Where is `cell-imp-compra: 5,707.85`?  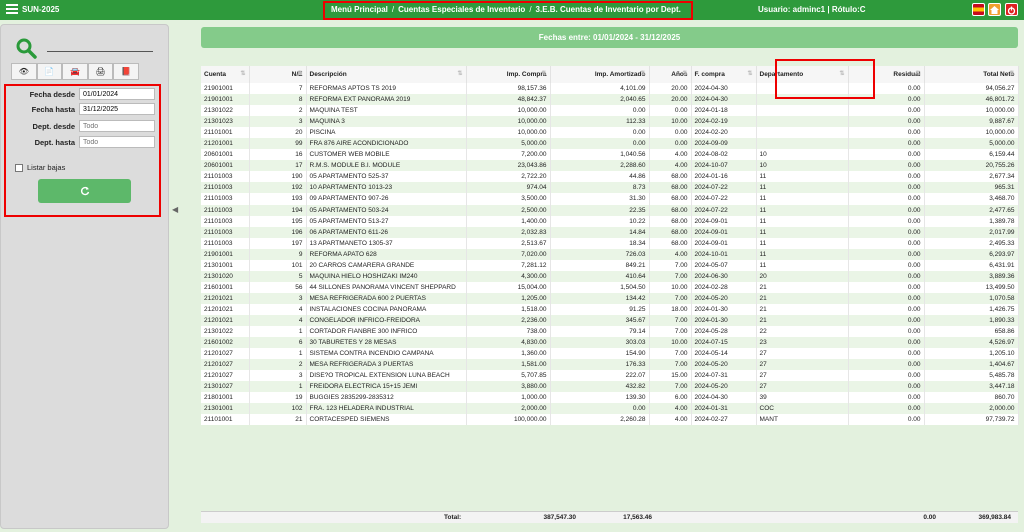
cell-imp-compra: 5,707.85 is located at coordinates (508, 376).